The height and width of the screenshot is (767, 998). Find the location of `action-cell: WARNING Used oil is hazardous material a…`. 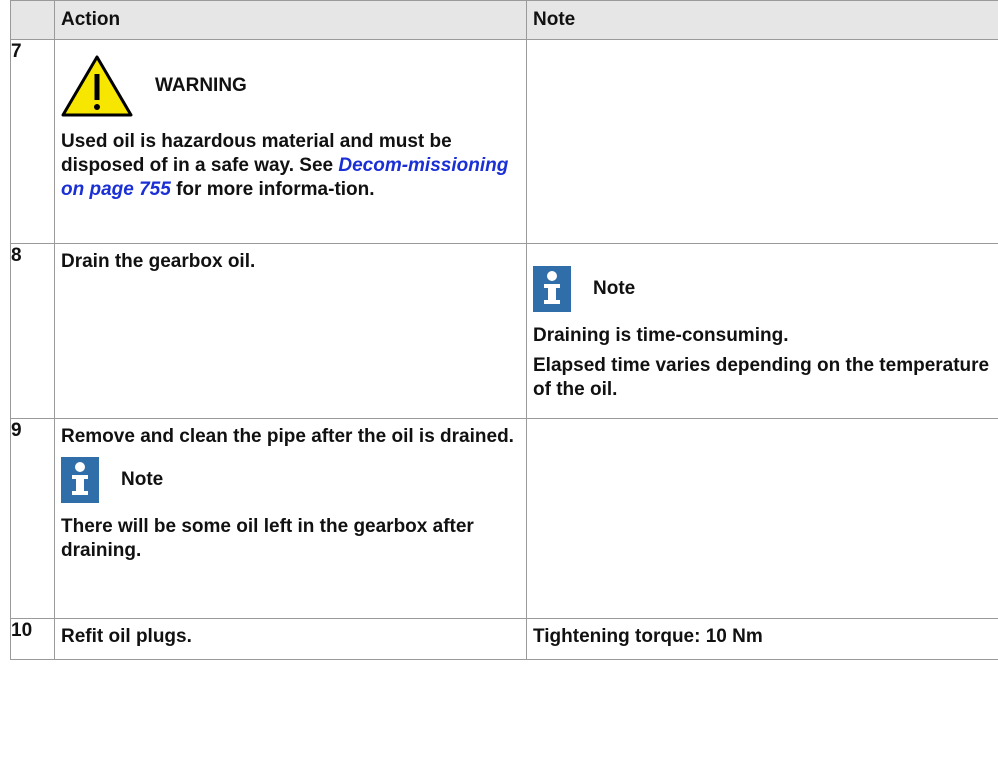

action-cell: WARNING Used oil is hazardous material a… is located at coordinates (290, 141).